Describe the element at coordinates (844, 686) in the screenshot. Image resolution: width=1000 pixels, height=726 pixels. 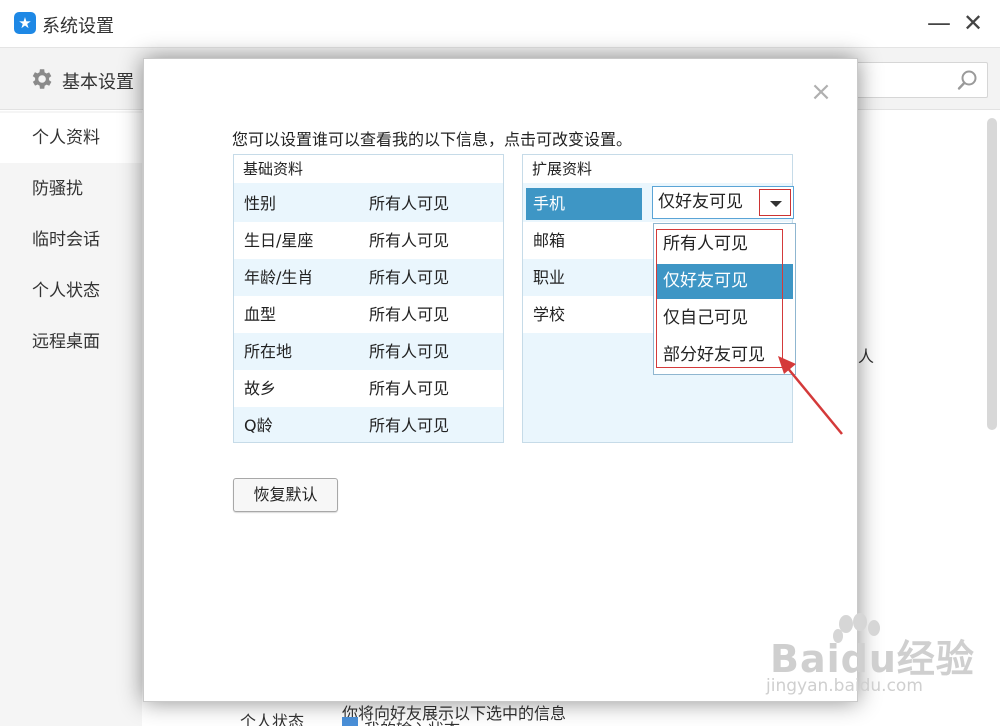
I see `watermark-url: jingyan.baidu.com` at that location.